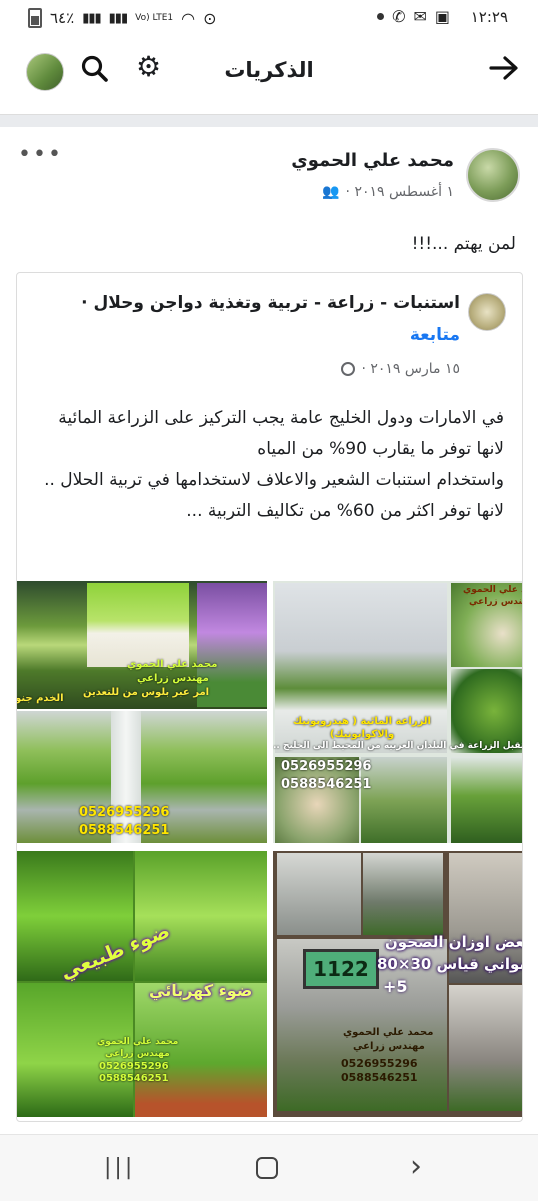 Image resolution: width=538 pixels, height=1201 pixels. What do you see at coordinates (331, 192) in the screenshot?
I see `friends-icon: 👥` at bounding box center [331, 192].